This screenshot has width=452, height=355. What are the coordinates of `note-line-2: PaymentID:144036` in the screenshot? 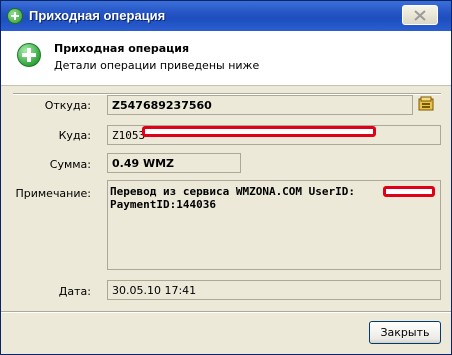 It's located at (163, 204).